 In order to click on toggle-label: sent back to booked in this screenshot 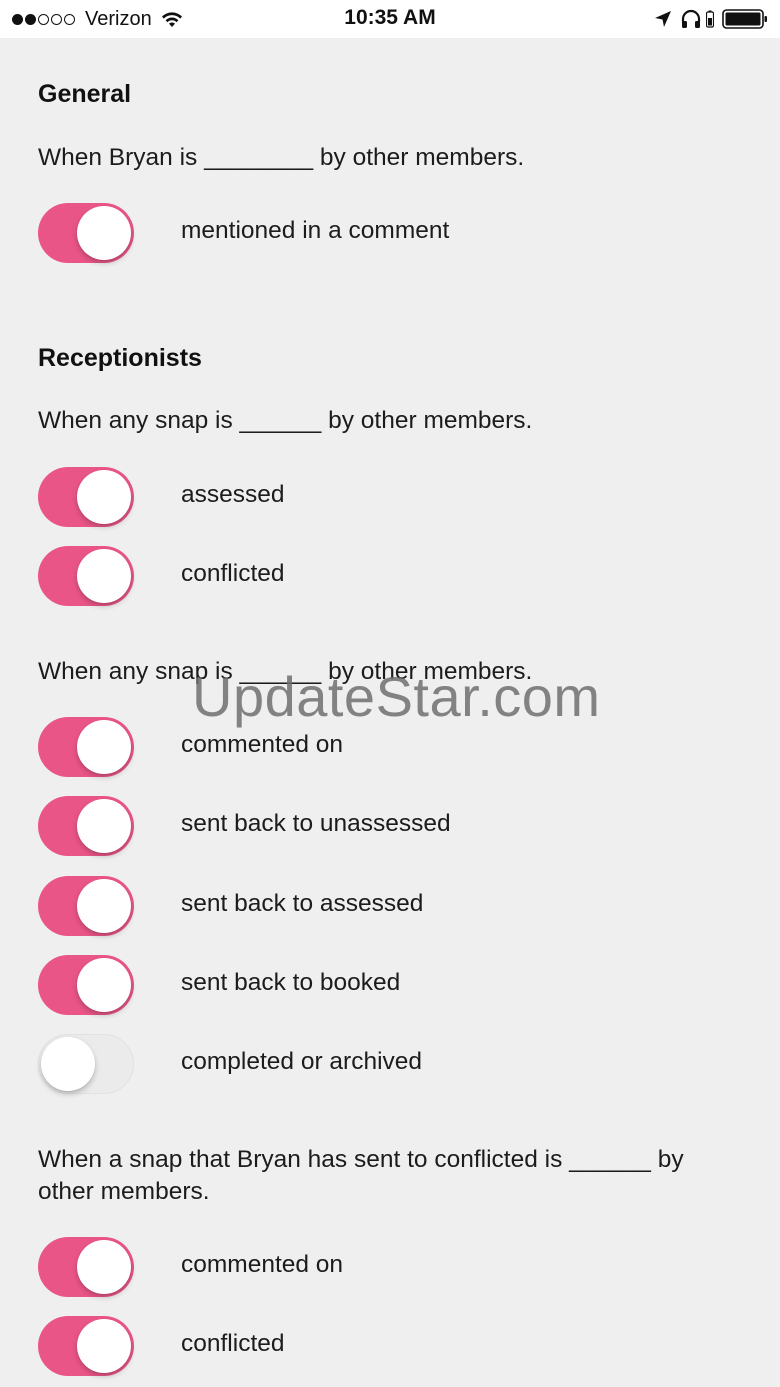, I will do `click(291, 982)`.